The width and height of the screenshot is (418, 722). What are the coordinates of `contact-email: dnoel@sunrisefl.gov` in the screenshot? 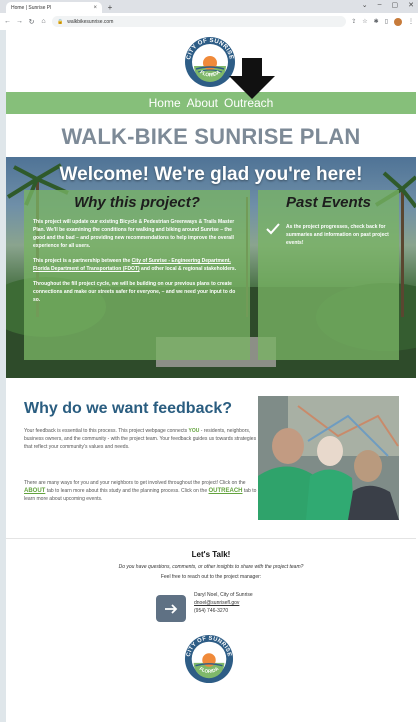 It's located at (223, 603).